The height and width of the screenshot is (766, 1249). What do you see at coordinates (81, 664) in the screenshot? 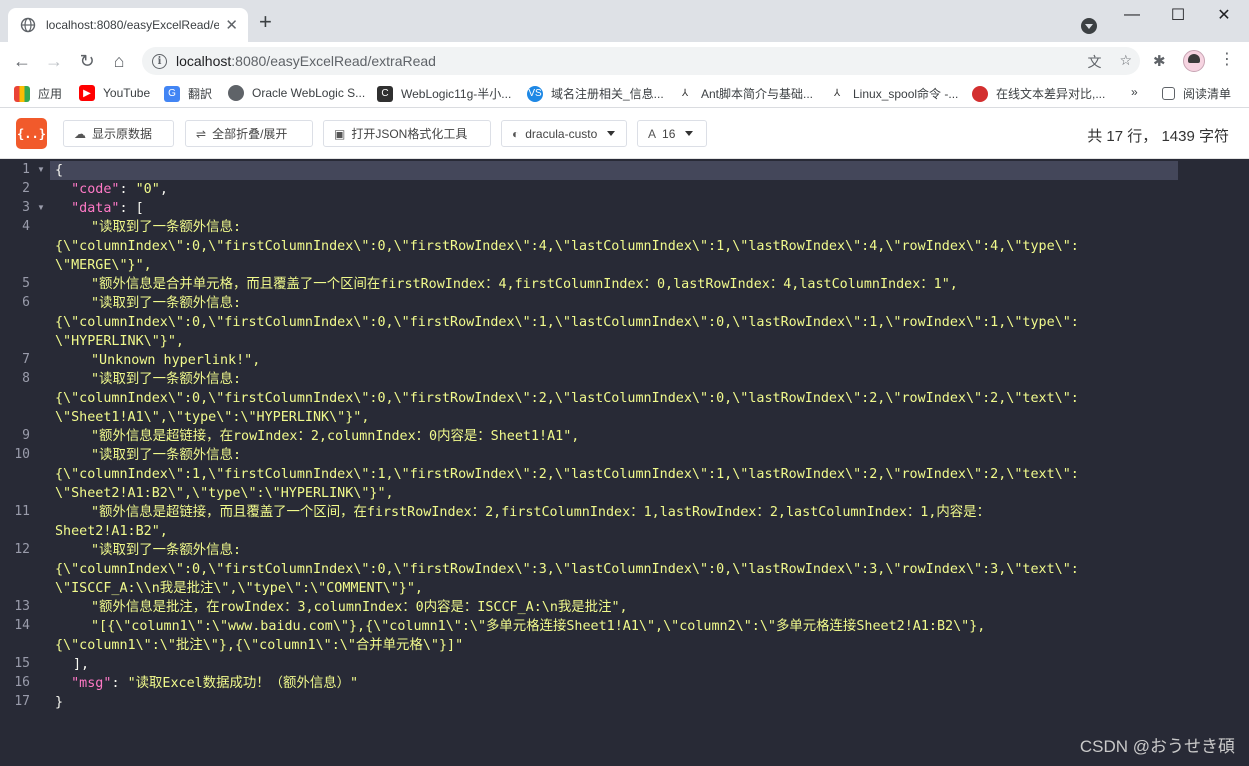
I see `code-line: ],` at bounding box center [81, 664].